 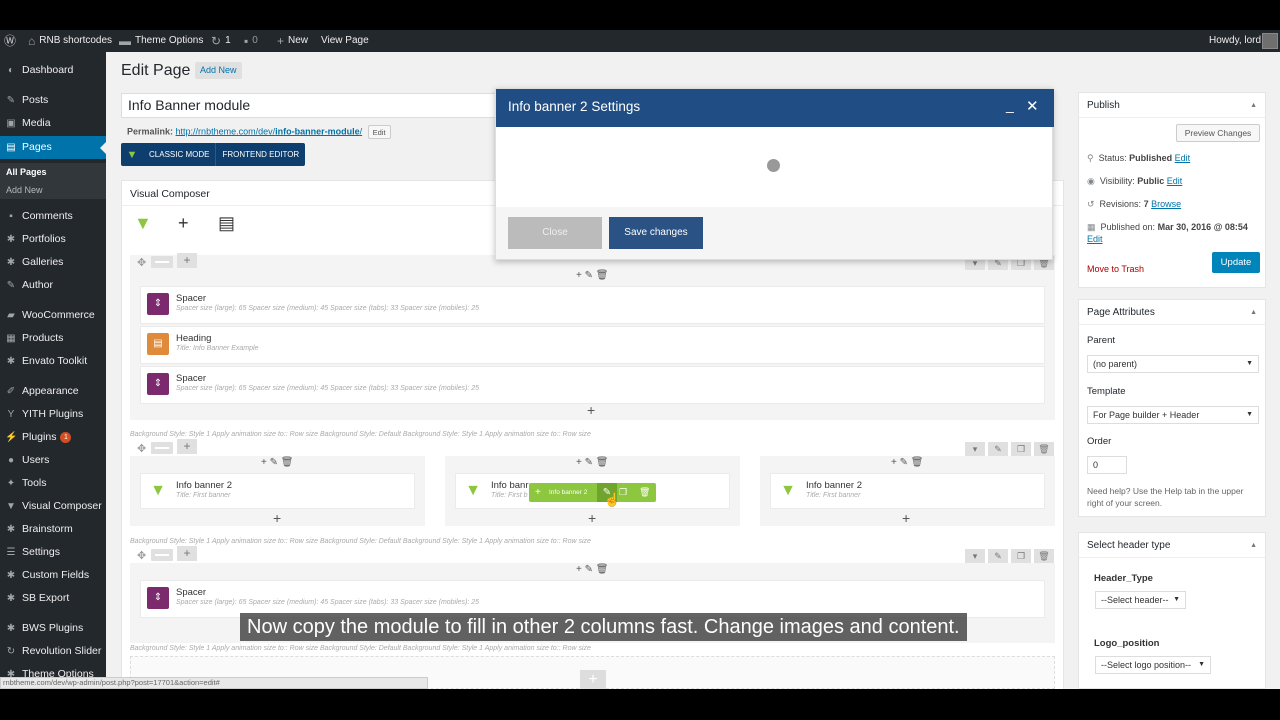 I want to click on menu-item-products: ▦ Products, so click(x=53, y=338).